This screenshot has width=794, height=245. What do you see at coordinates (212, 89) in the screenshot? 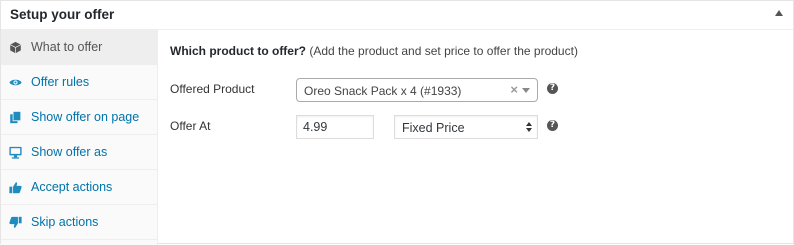
I see `offered-product-label: Offered Product` at bounding box center [212, 89].